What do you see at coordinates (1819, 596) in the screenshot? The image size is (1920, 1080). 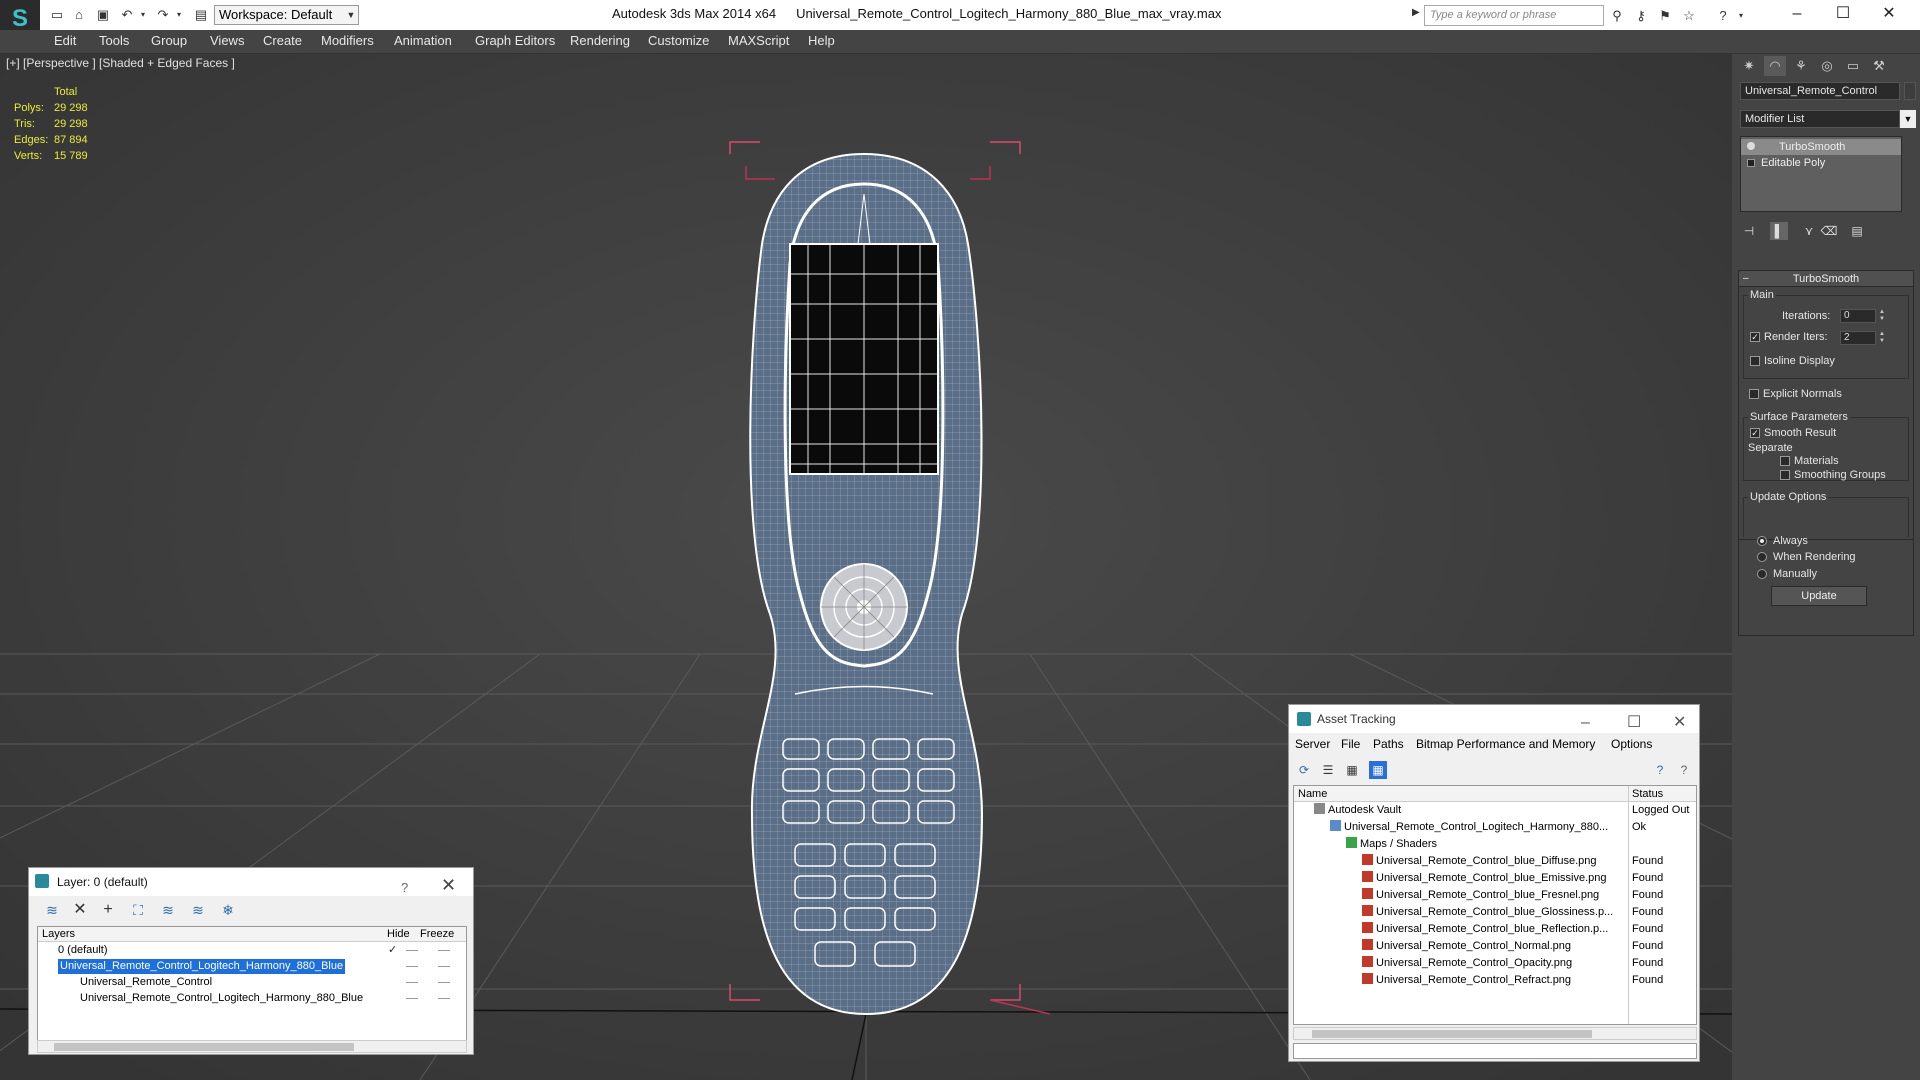 I see `update-button: Update` at bounding box center [1819, 596].